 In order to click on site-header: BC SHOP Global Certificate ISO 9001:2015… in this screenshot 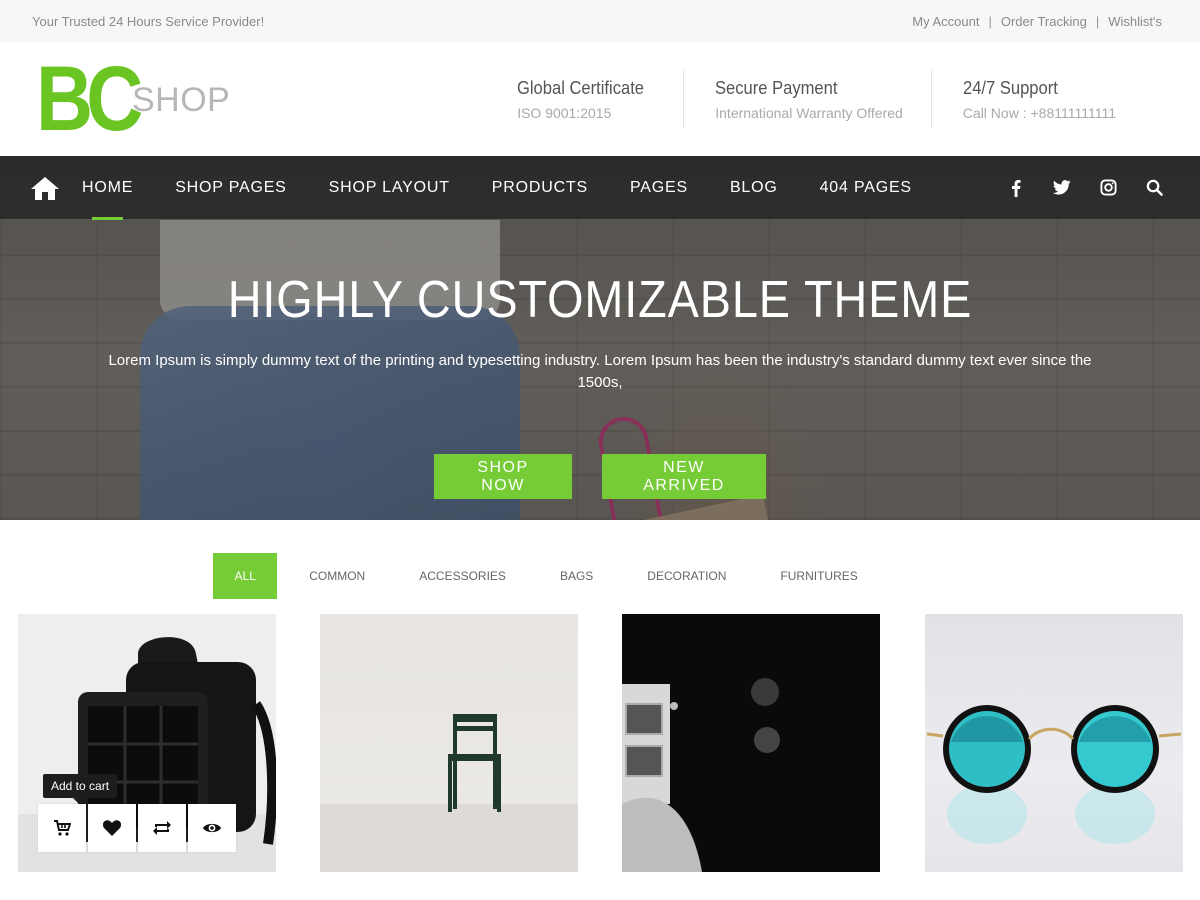, I will do `click(600, 99)`.